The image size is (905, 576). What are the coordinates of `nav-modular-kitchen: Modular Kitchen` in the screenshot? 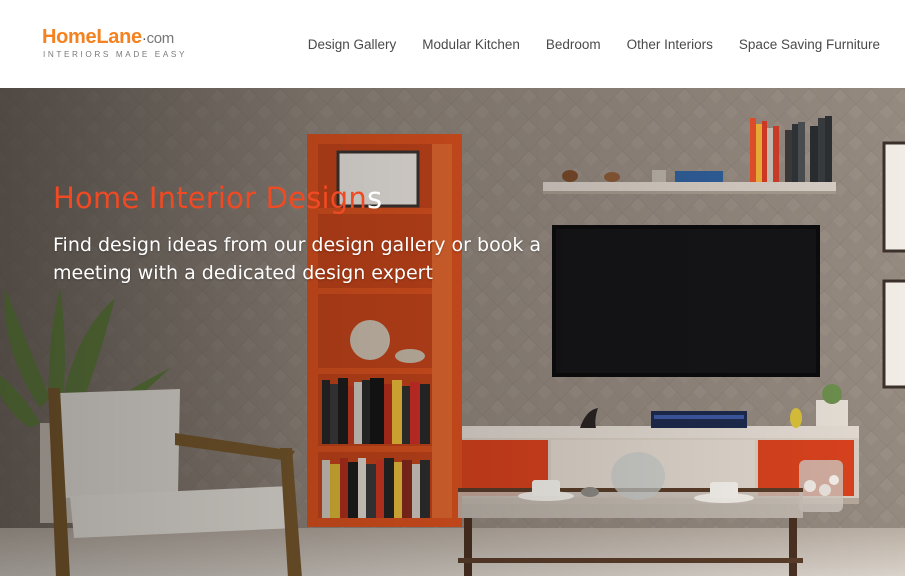 It's located at (471, 45).